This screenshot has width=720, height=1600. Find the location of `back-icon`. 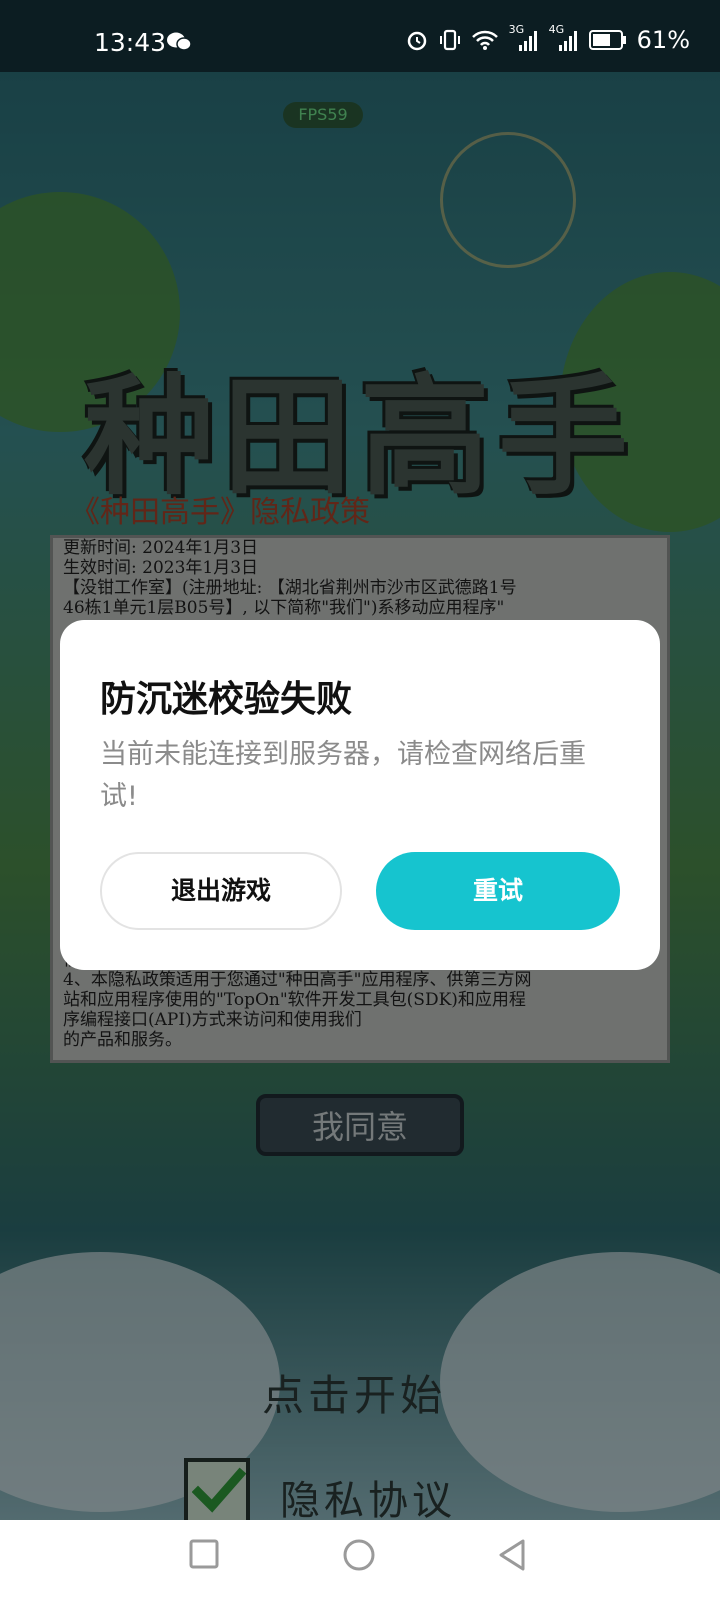

back-icon is located at coordinates (512, 1557).